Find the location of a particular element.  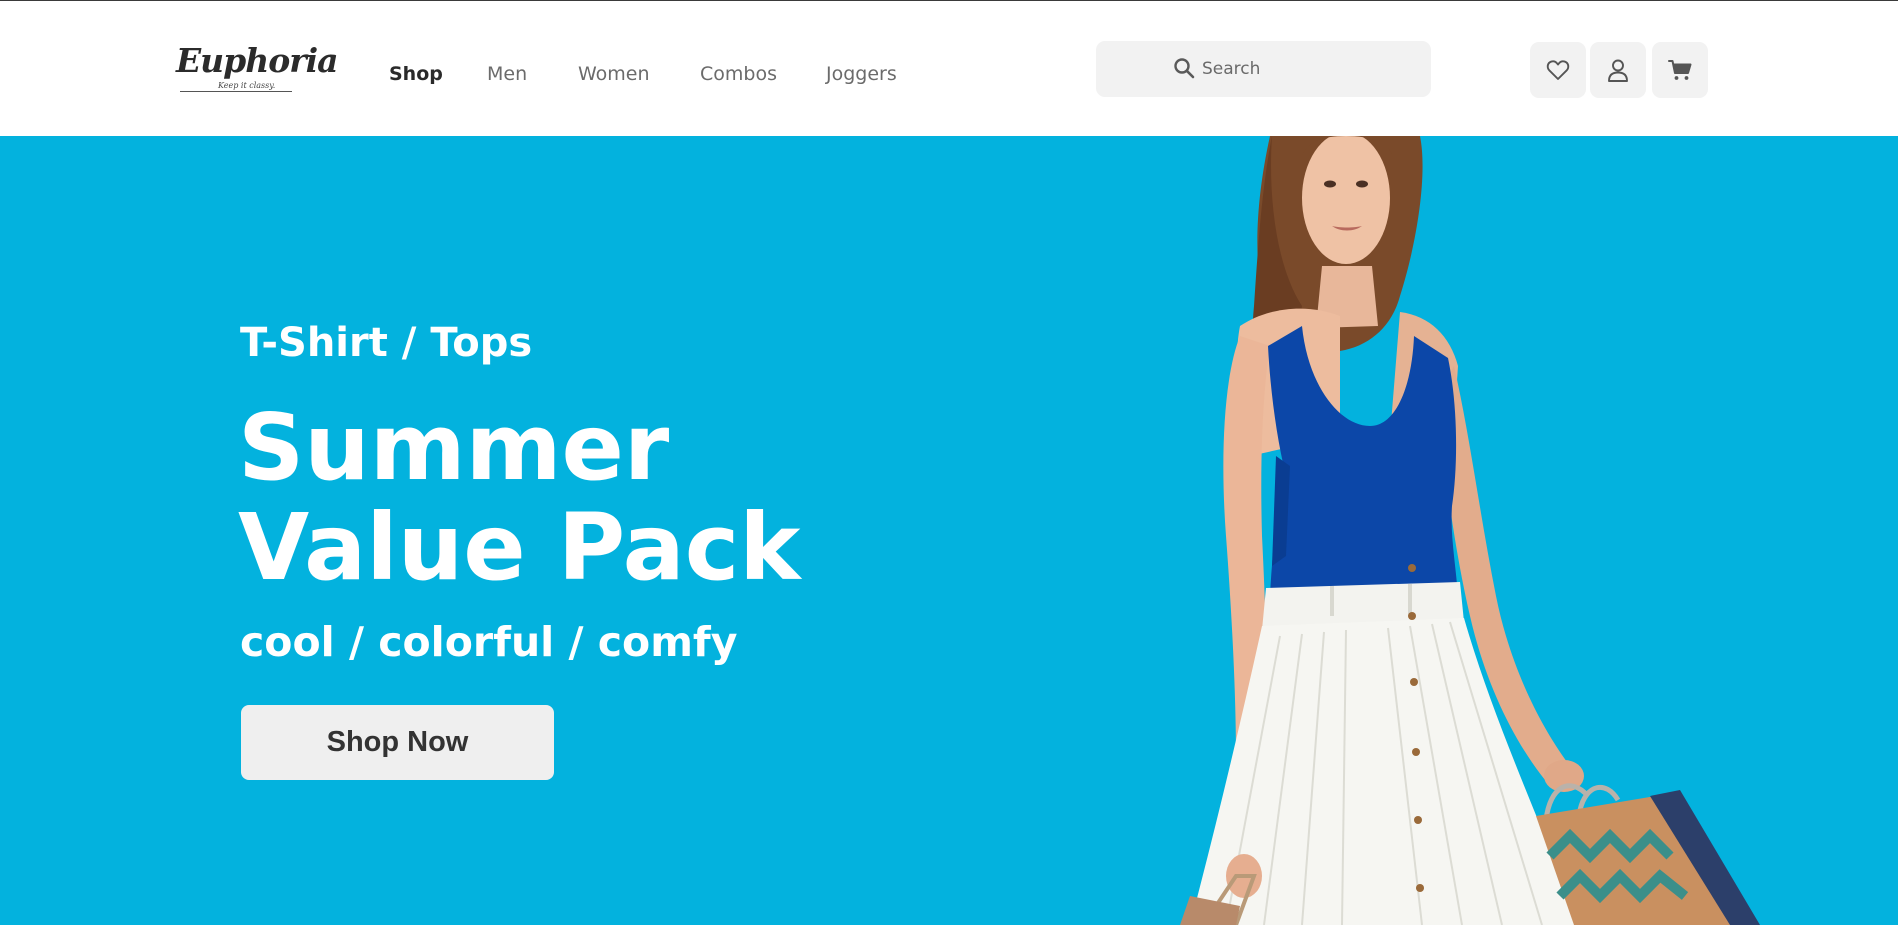

cart-button is located at coordinates (1680, 70).